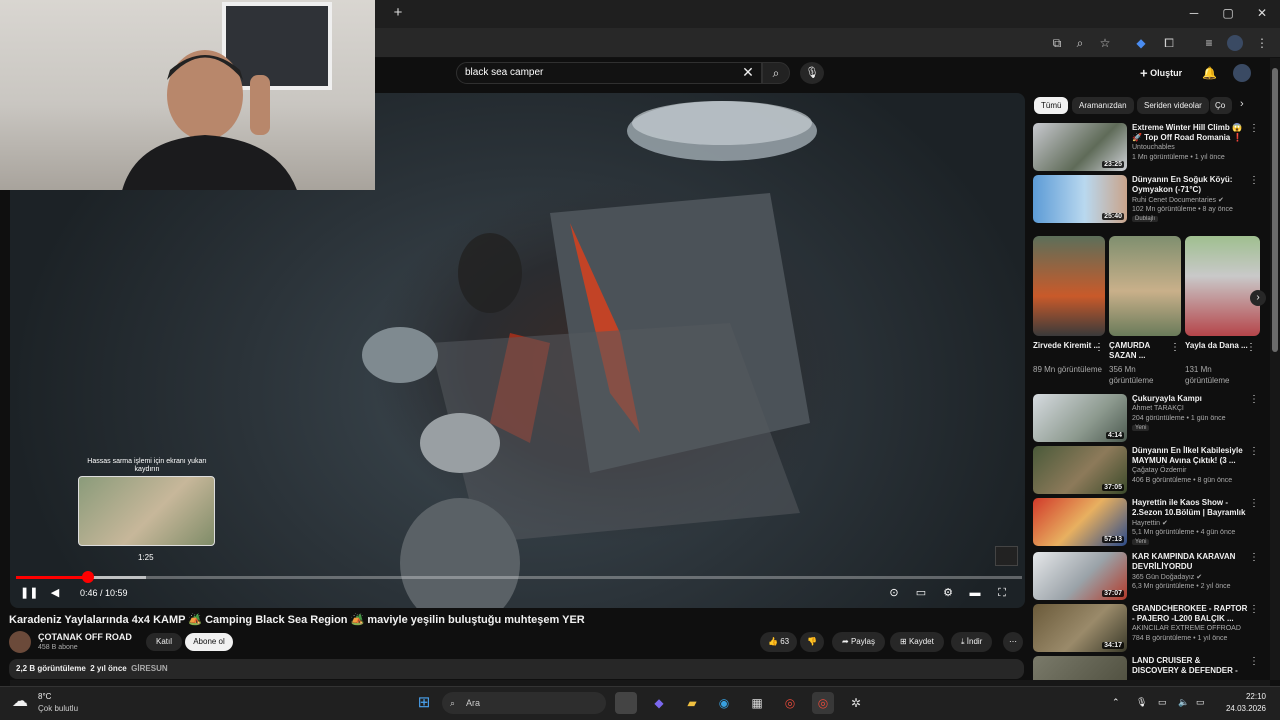 The image size is (1280, 720). I want to click on clock-date: 24.03.2026, so click(1242, 708).